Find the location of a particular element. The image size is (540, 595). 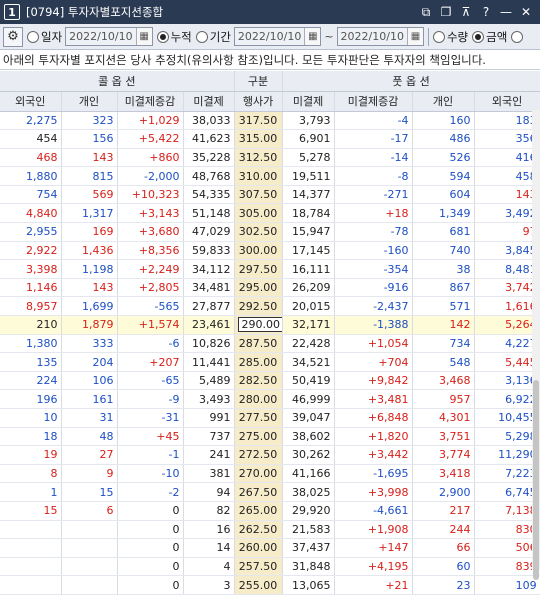

table-row: 0 4 257.50 31,848 +4,195 60 839 is located at coordinates (270, 567).